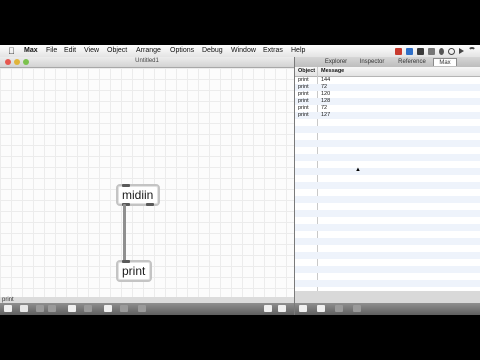  Describe the element at coordinates (126, 261) in the screenshot. I see `print-inlet` at that location.